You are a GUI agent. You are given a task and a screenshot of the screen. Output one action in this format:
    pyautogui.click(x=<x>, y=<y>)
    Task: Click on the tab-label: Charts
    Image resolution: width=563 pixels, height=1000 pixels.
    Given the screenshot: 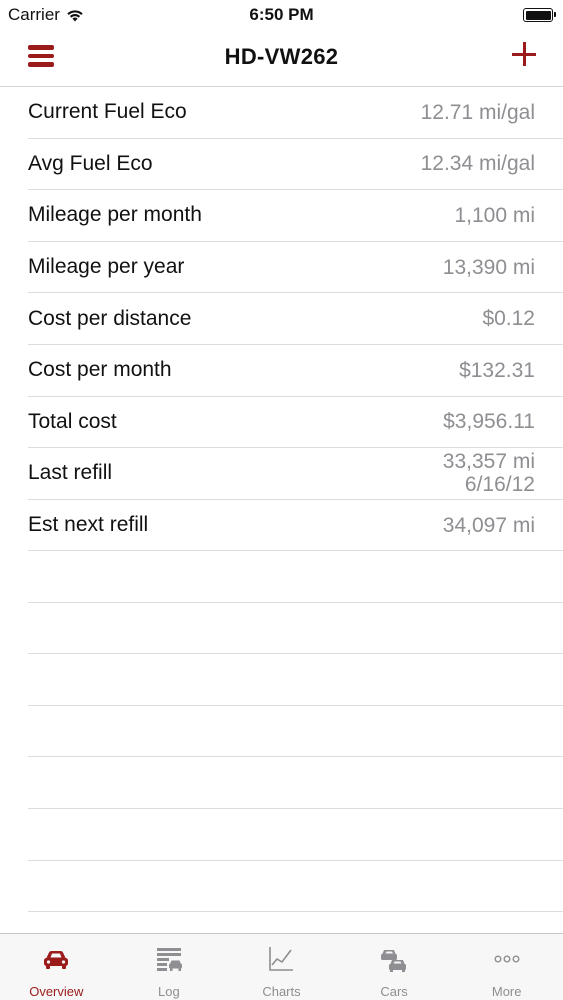 What is the action you would take?
    pyautogui.click(x=281, y=991)
    